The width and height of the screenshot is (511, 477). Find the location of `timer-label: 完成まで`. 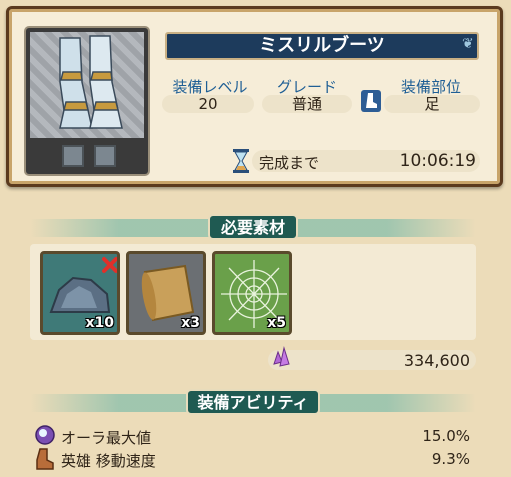

timer-label: 完成まで is located at coordinates (289, 163).